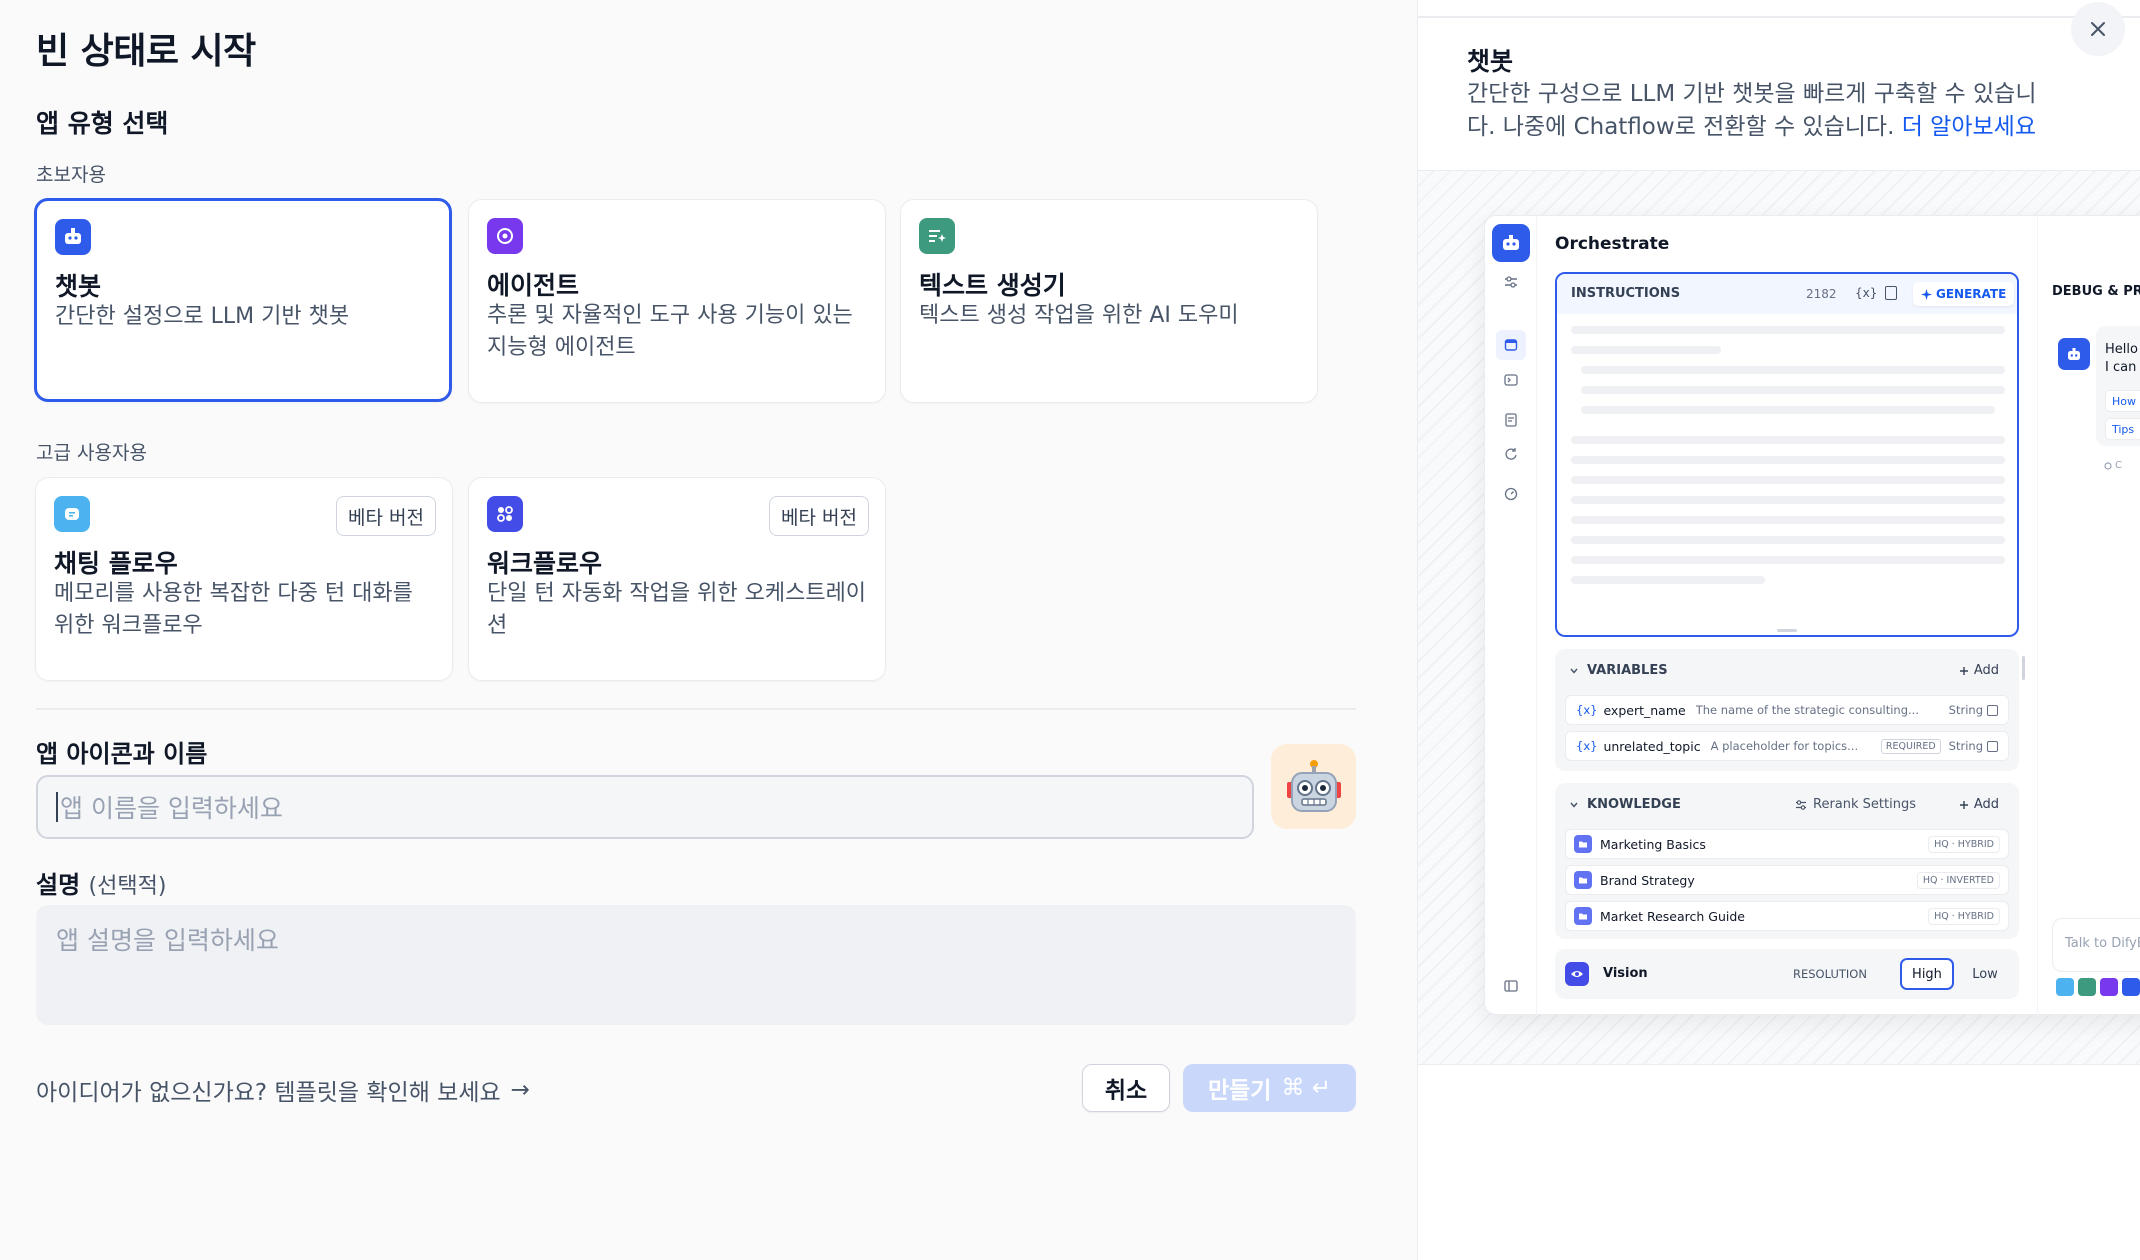  What do you see at coordinates (1644, 710) in the screenshot?
I see `variable-name: expert_name` at bounding box center [1644, 710].